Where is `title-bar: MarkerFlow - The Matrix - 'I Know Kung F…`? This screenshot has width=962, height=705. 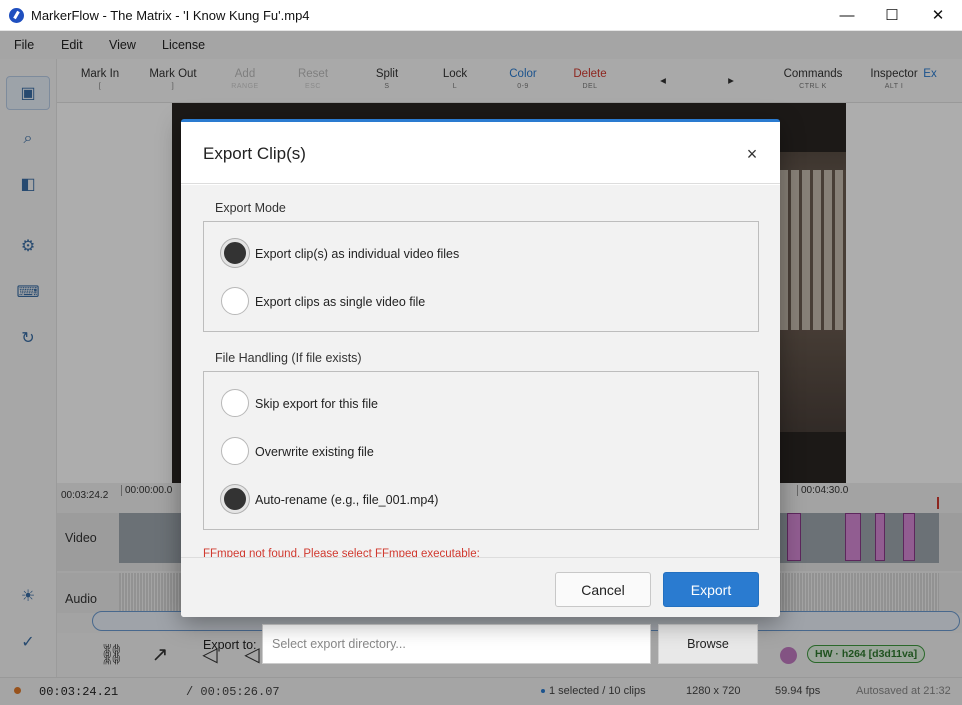
title-bar: MarkerFlow - The Matrix - 'I Know Kung F… is located at coordinates (481, 15).